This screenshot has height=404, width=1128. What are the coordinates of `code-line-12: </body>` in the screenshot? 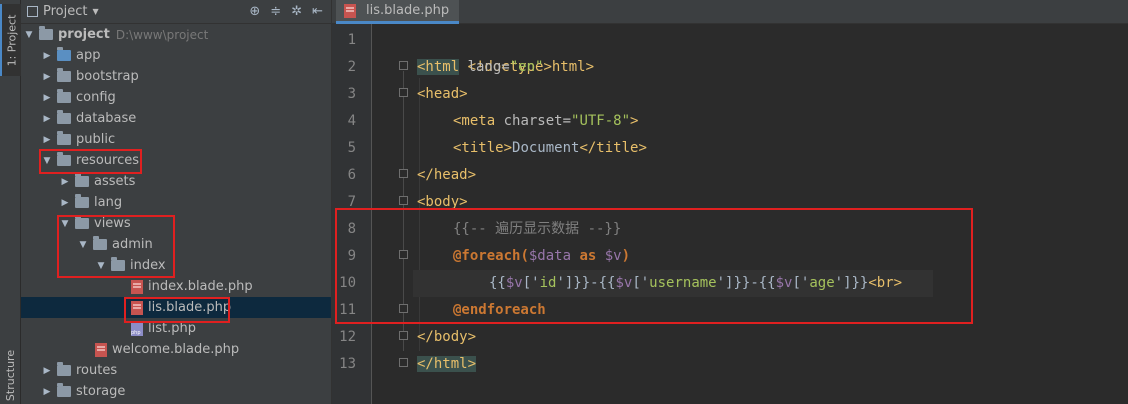 It's located at (446, 337).